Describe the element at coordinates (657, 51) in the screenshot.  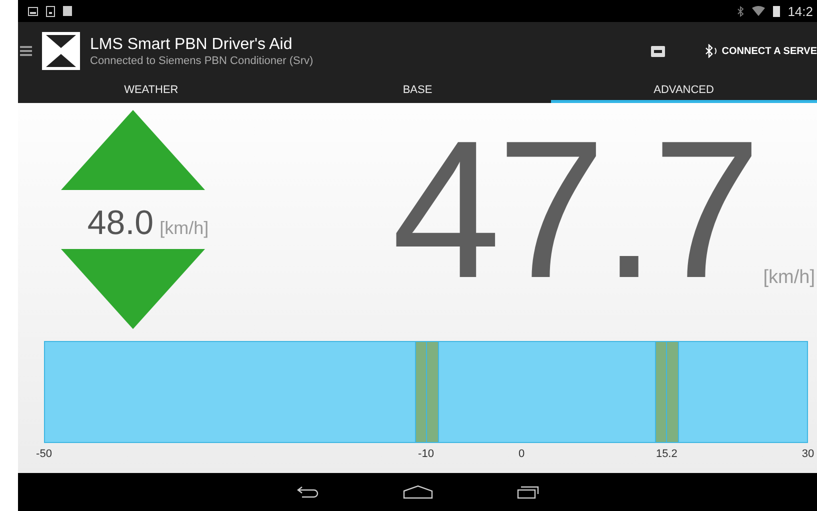
I see `plug-icon` at that location.